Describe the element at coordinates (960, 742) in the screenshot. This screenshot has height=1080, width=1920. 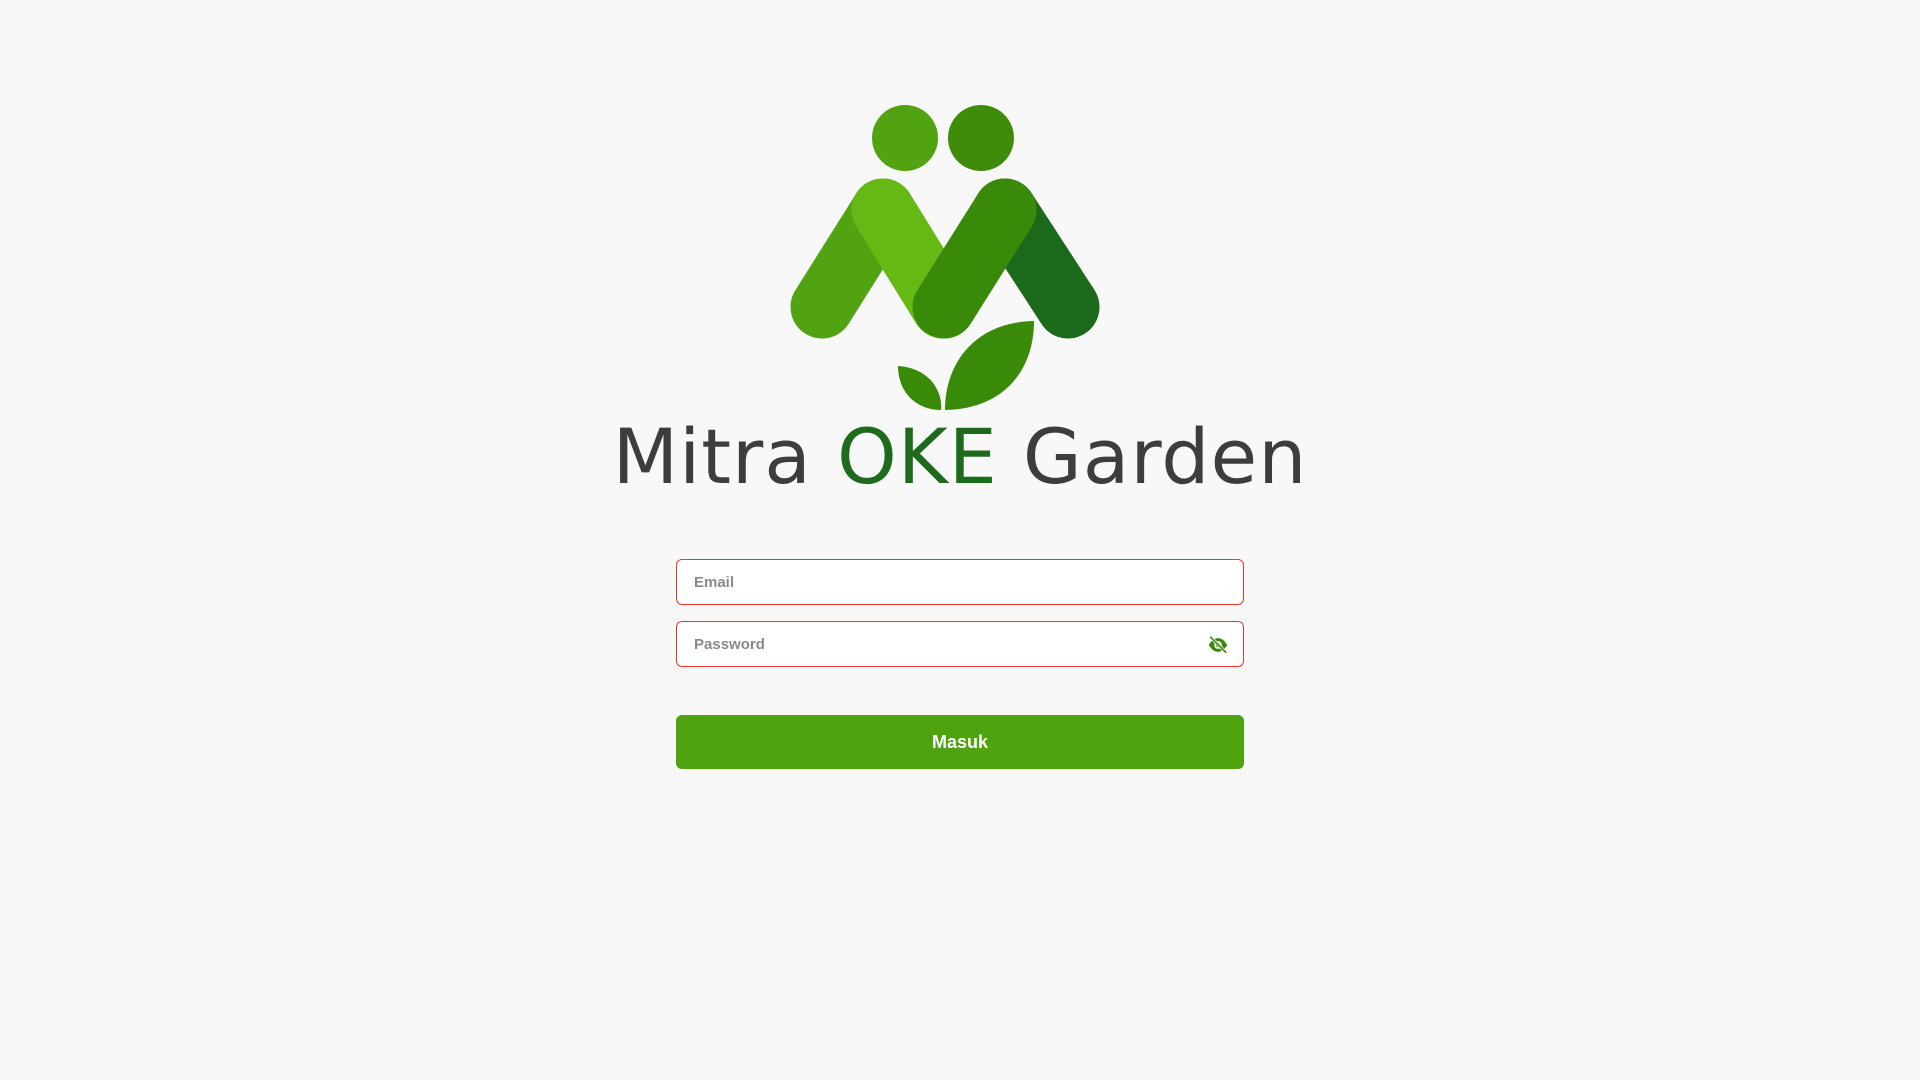
I see `login-button: Masuk` at that location.